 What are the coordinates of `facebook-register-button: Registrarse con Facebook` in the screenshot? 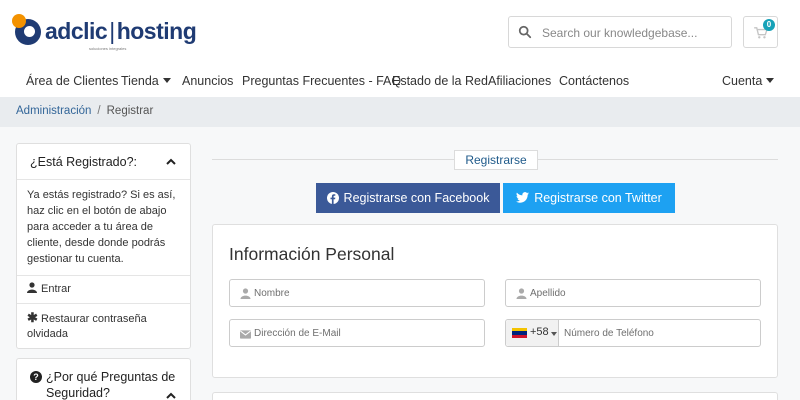 It's located at (408, 198).